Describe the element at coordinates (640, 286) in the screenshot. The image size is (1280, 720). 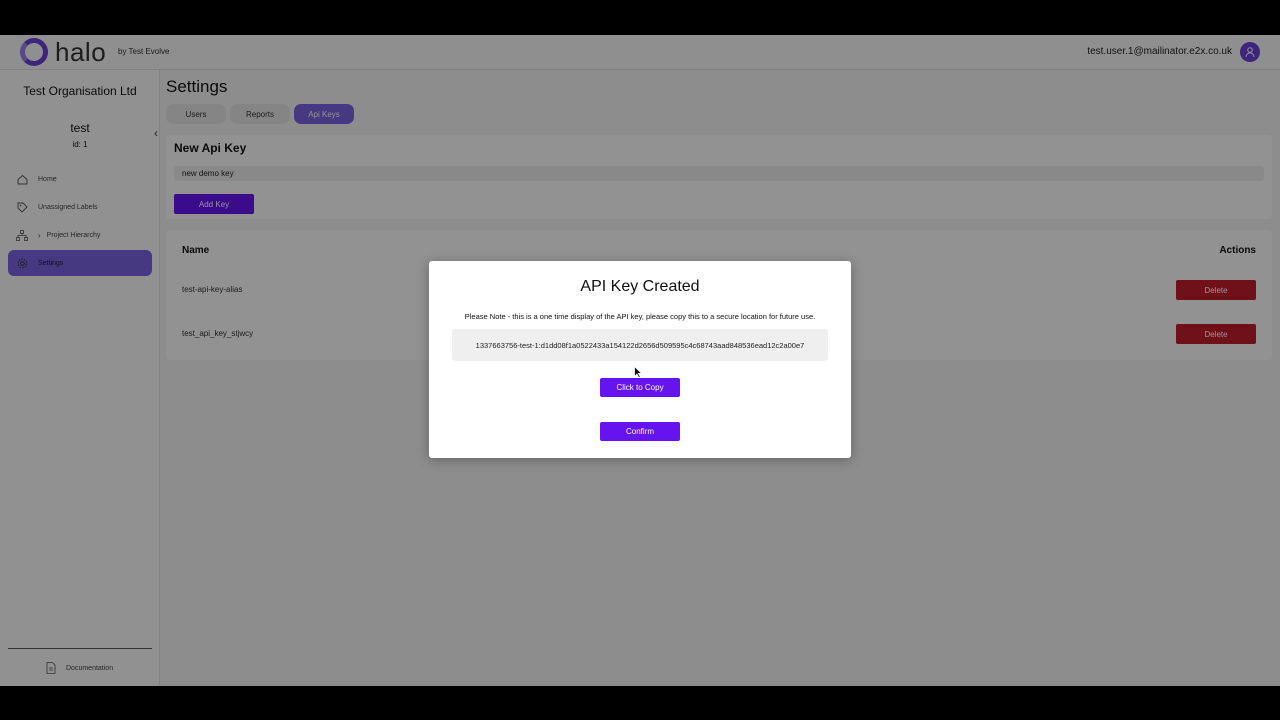
I see `dialog-title: API Key Created` at that location.